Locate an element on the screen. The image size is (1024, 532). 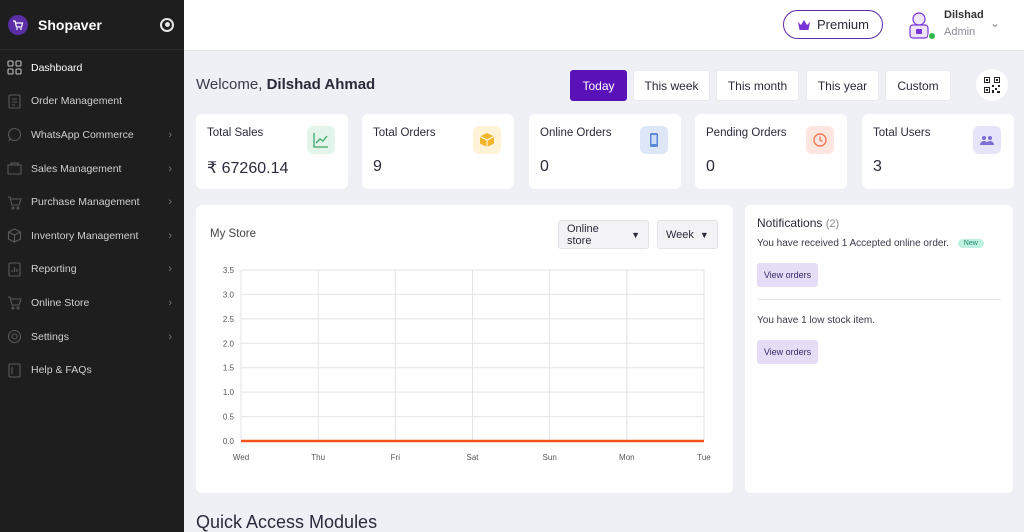
stat-card-total-users: Total Users 3 is located at coordinates (938, 151).